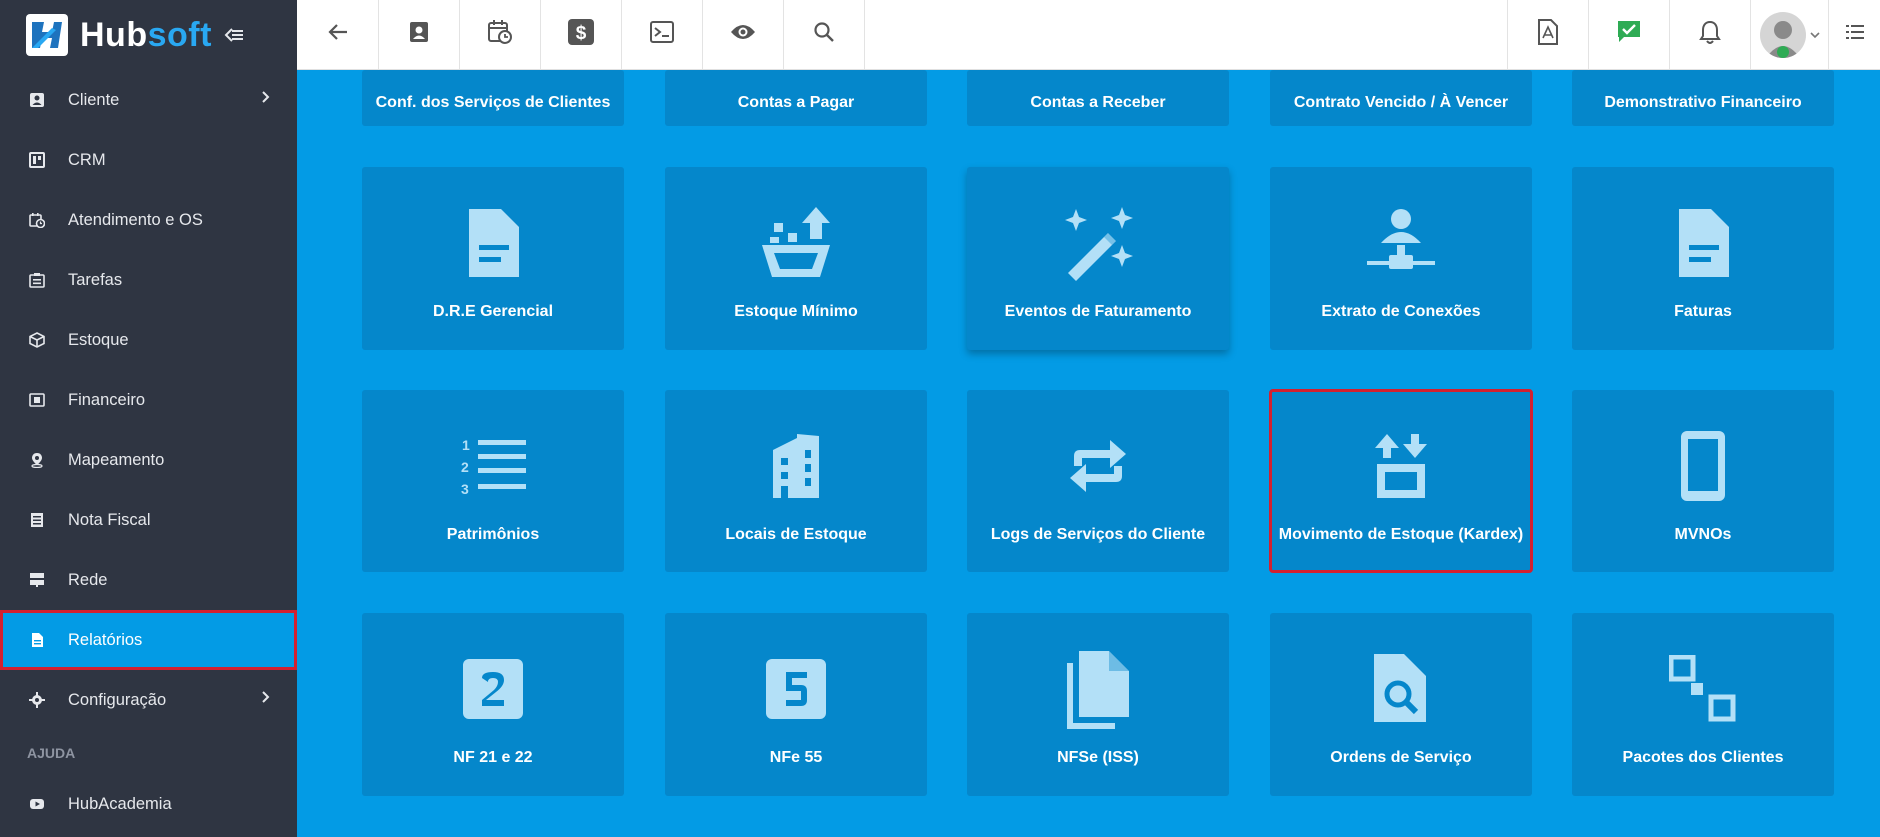 The image size is (1880, 837). What do you see at coordinates (1401, 481) in the screenshot?
I see `report-card-kardex: Movimento de Estoque (Kardex)` at bounding box center [1401, 481].